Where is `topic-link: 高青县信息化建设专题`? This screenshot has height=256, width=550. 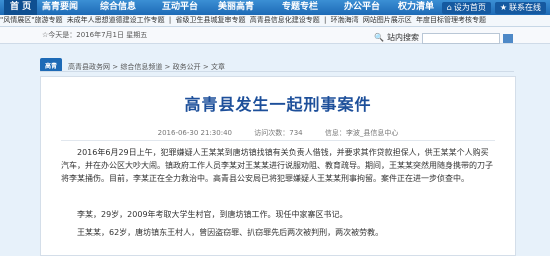 topic-link: 高青县信息化建设专题 is located at coordinates (285, 20).